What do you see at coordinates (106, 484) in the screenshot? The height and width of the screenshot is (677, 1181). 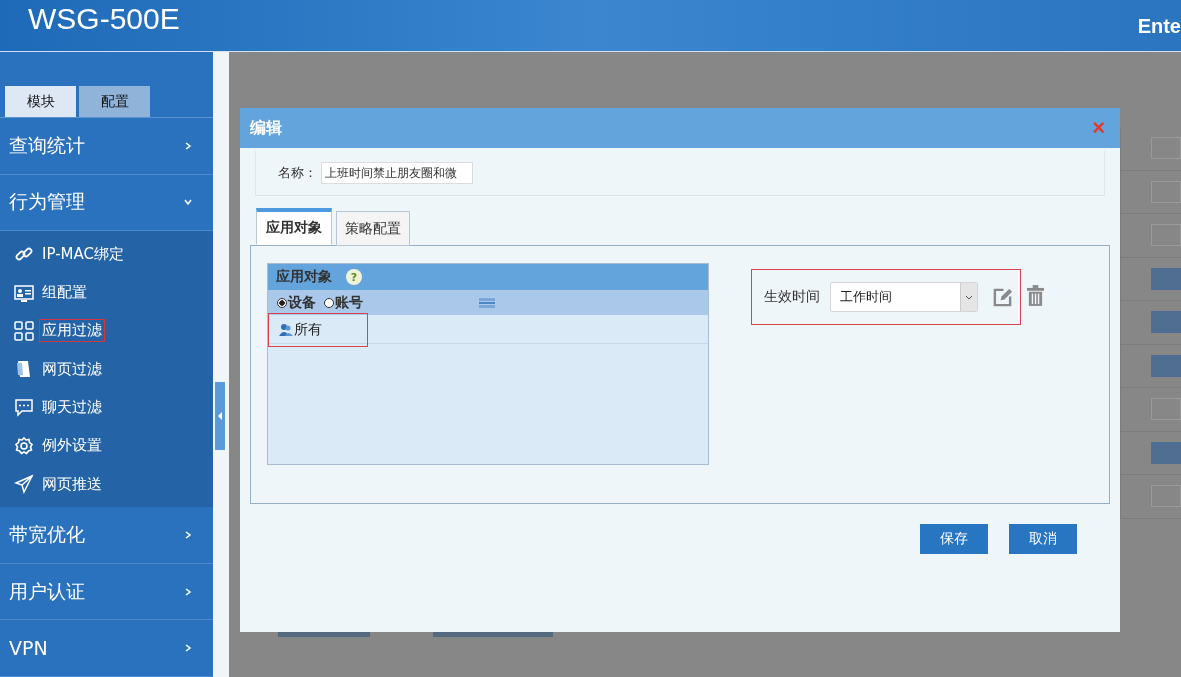 I see `menu-item: 网页推送` at bounding box center [106, 484].